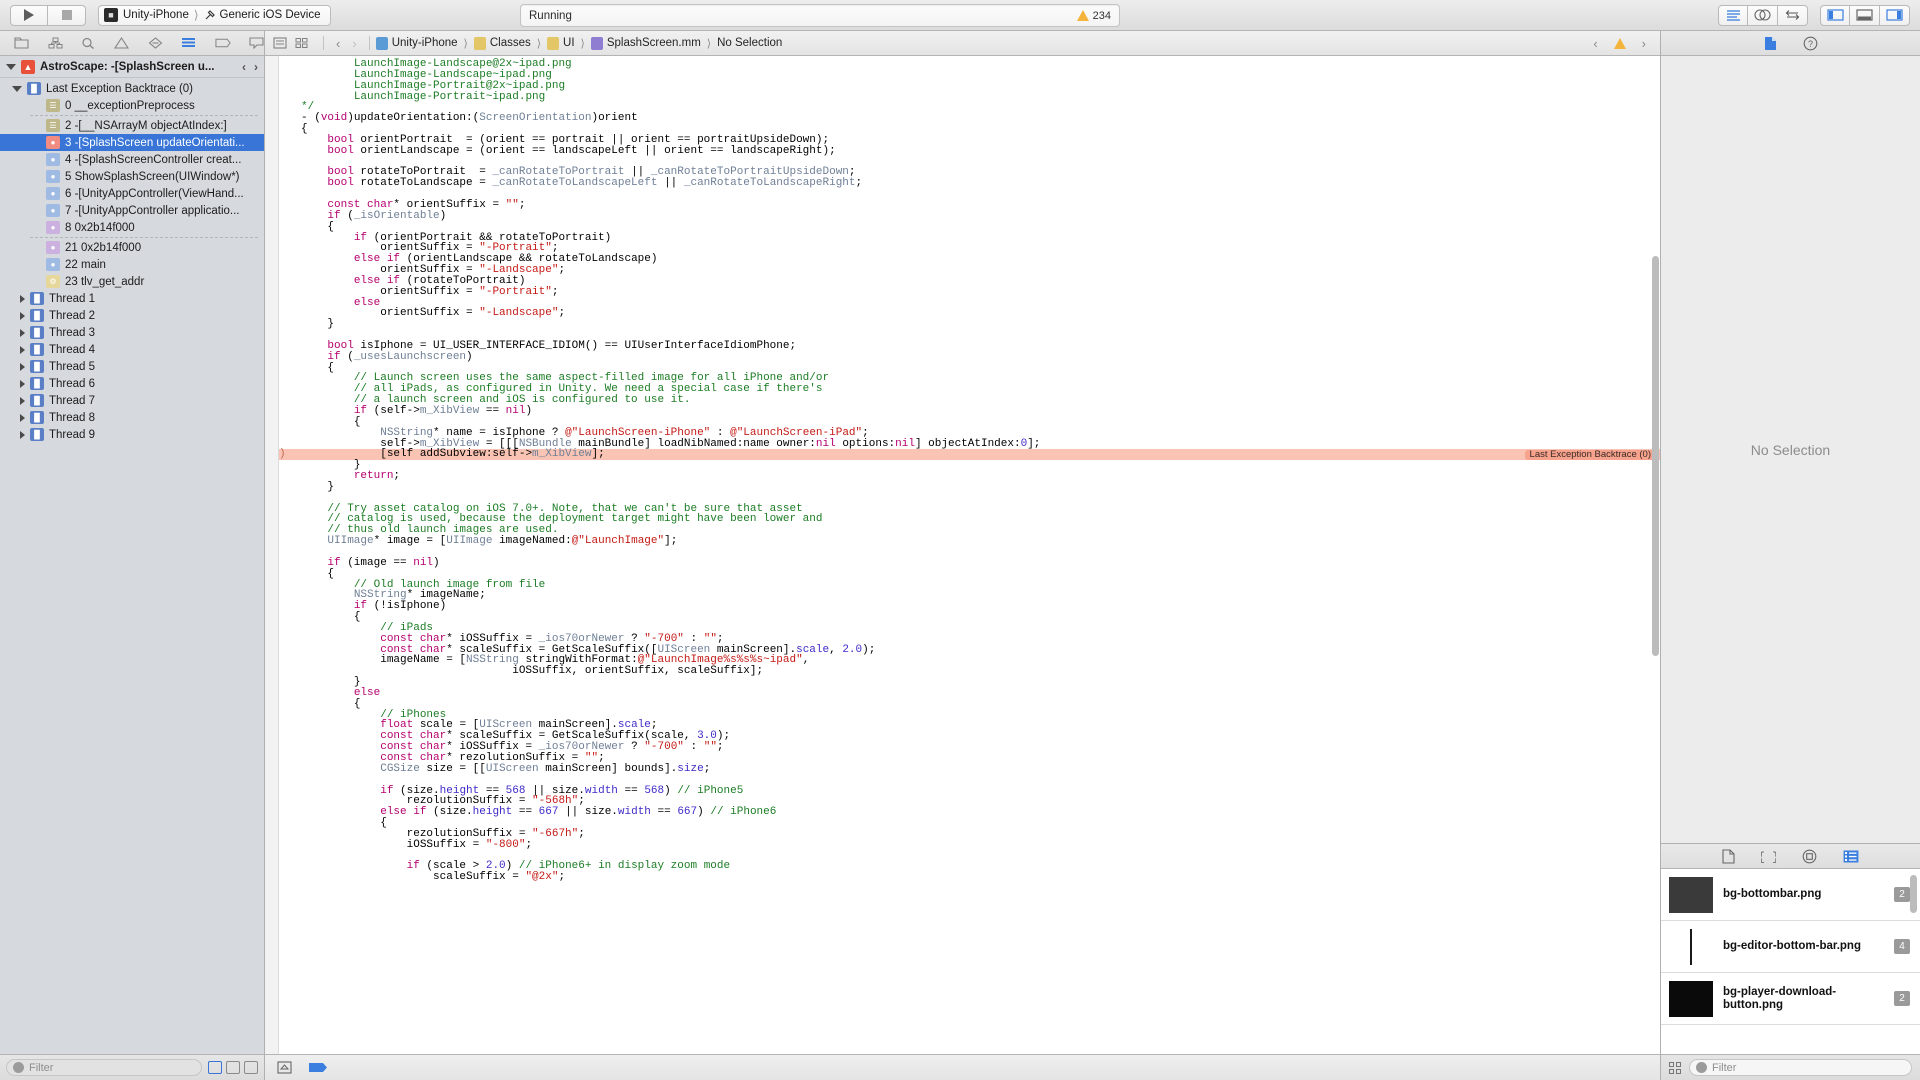 The width and height of the screenshot is (1920, 1080). What do you see at coordinates (222, 43) in the screenshot?
I see `breakpoint-navigator-icon` at bounding box center [222, 43].